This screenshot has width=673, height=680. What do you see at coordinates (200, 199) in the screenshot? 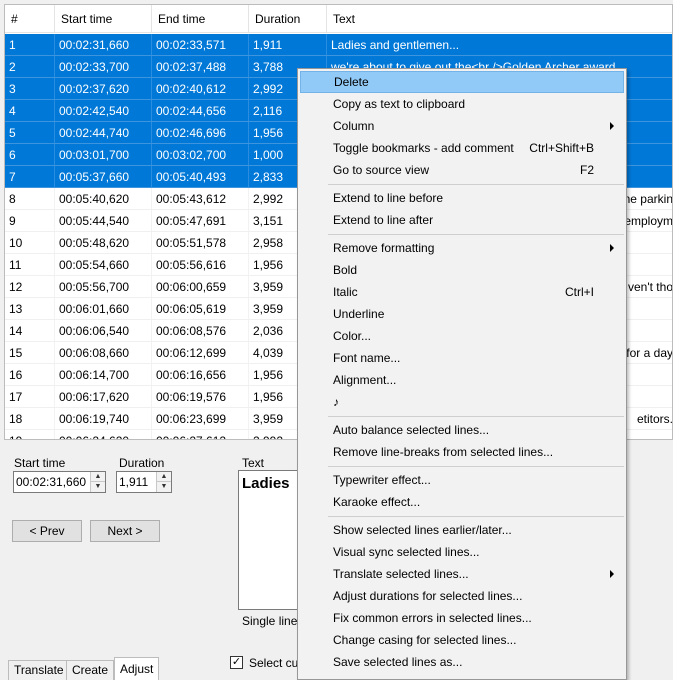
I see `row-end-time: 00:05:43,612` at bounding box center [200, 199].